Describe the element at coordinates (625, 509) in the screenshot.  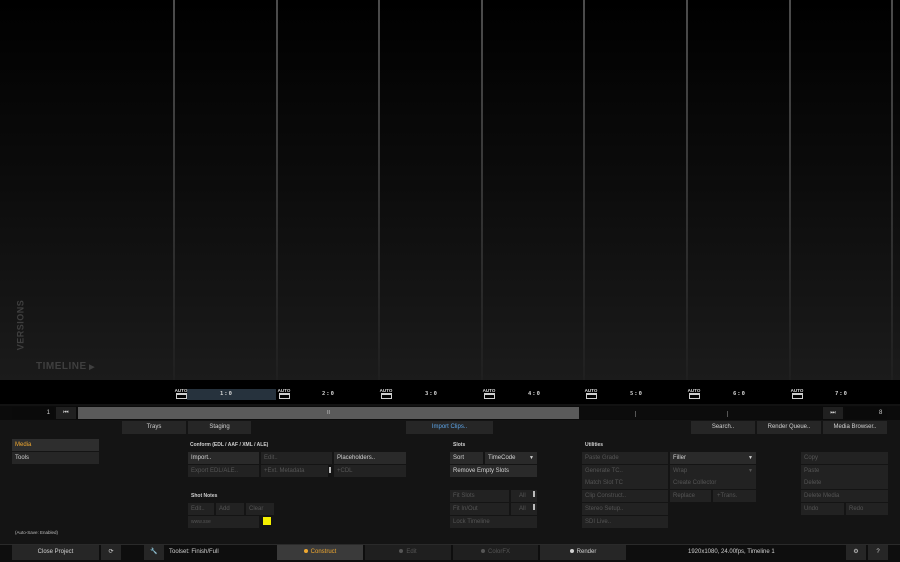
I see `stereo-setup-button: Stereo Setup..` at that location.